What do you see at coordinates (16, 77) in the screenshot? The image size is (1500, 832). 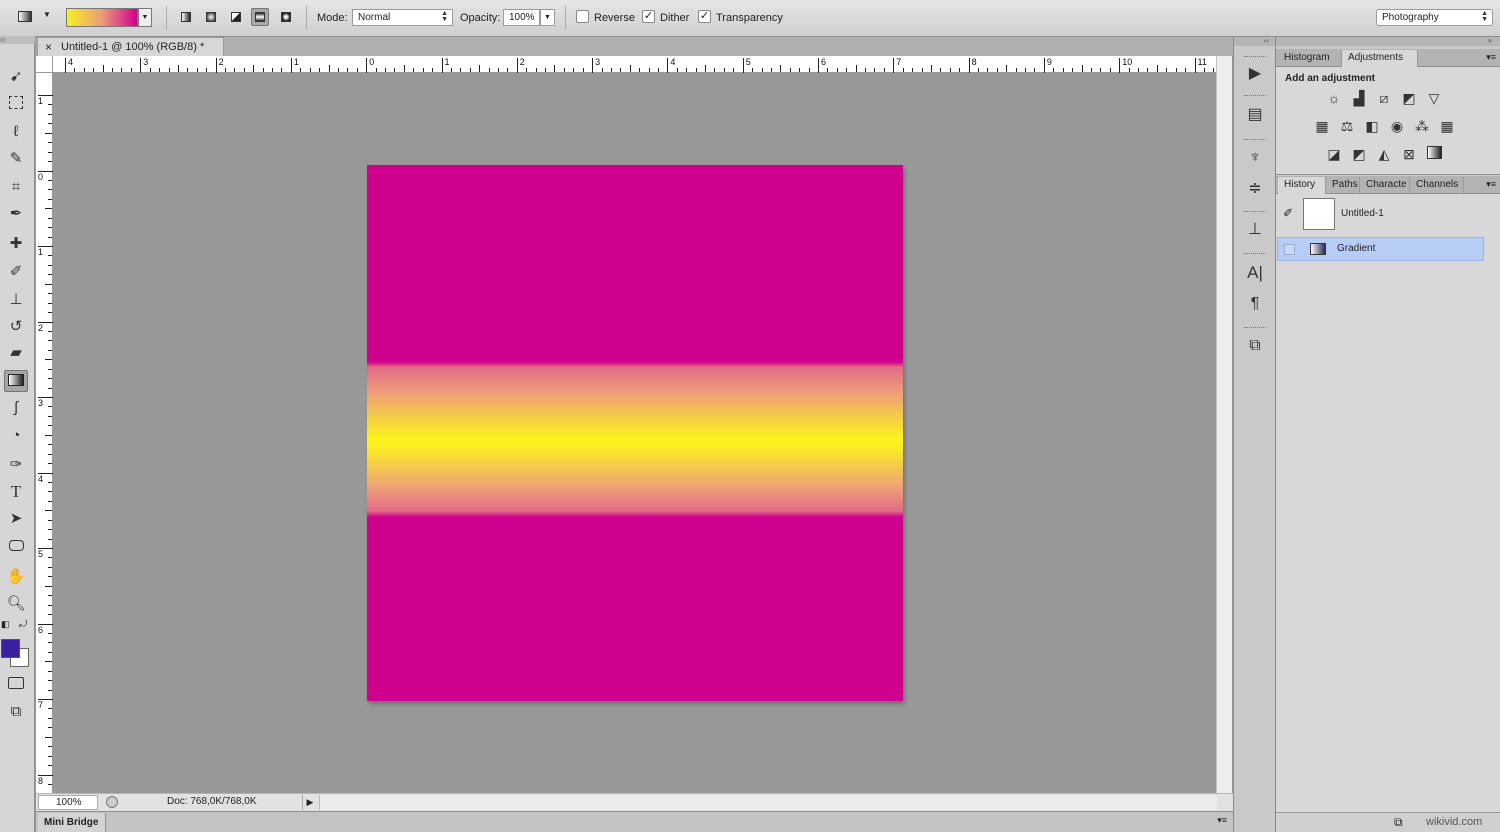 I see `move-tool: ➹` at bounding box center [16, 77].